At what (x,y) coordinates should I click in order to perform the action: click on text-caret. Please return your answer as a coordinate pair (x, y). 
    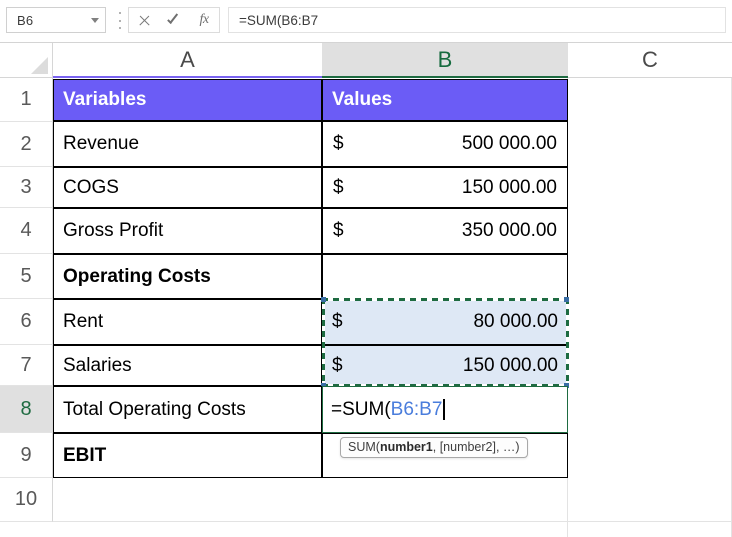
    Looking at the image, I should click on (444, 409).